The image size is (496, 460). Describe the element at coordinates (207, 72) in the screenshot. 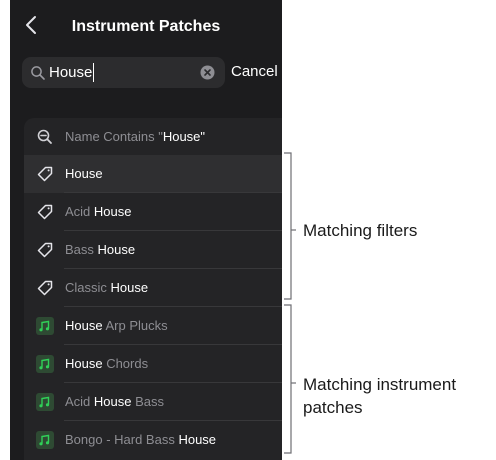

I see `clear-search-icon` at that location.